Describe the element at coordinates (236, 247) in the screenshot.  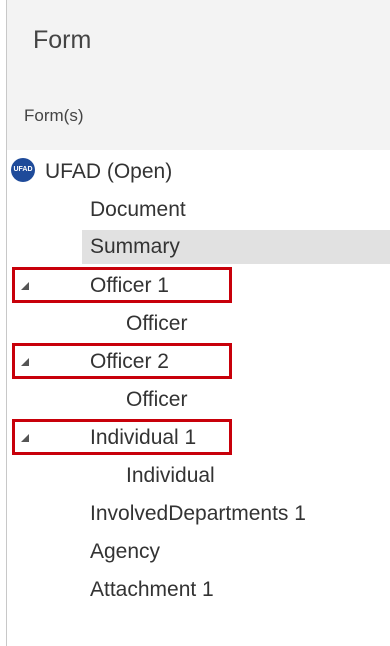
I see `tree-item-summary: Summary` at that location.